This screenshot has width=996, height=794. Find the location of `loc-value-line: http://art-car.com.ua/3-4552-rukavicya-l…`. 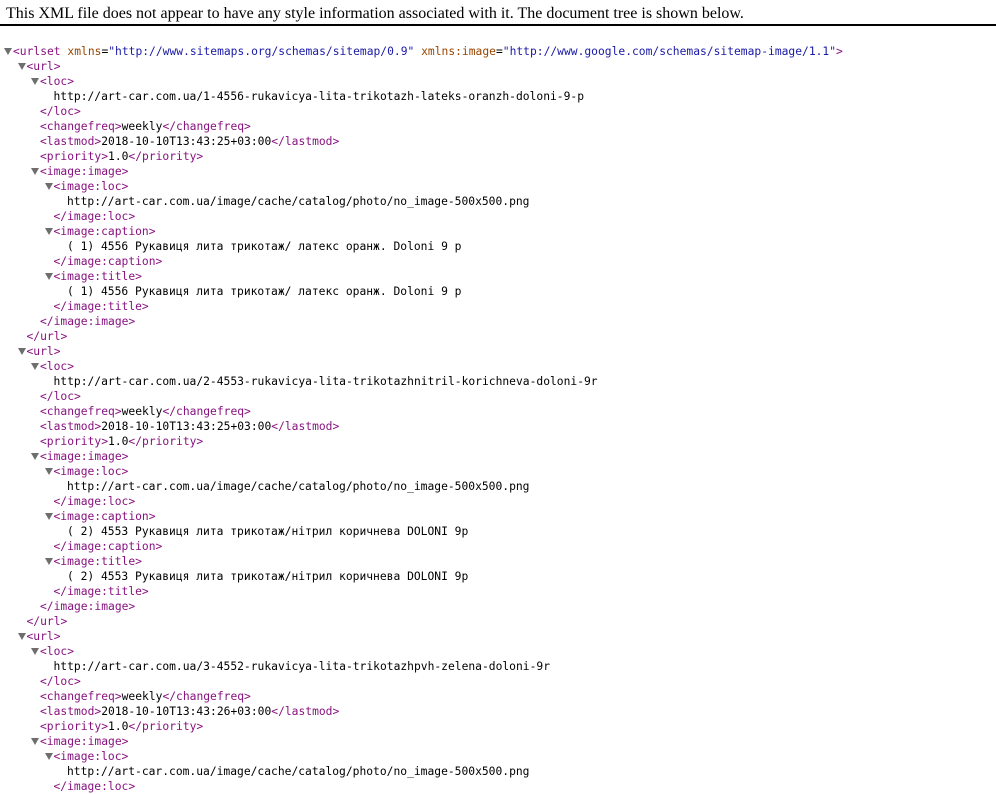

loc-value-line: http://art-car.com.ua/3-4552-rukavicya-l… is located at coordinates (421, 666).